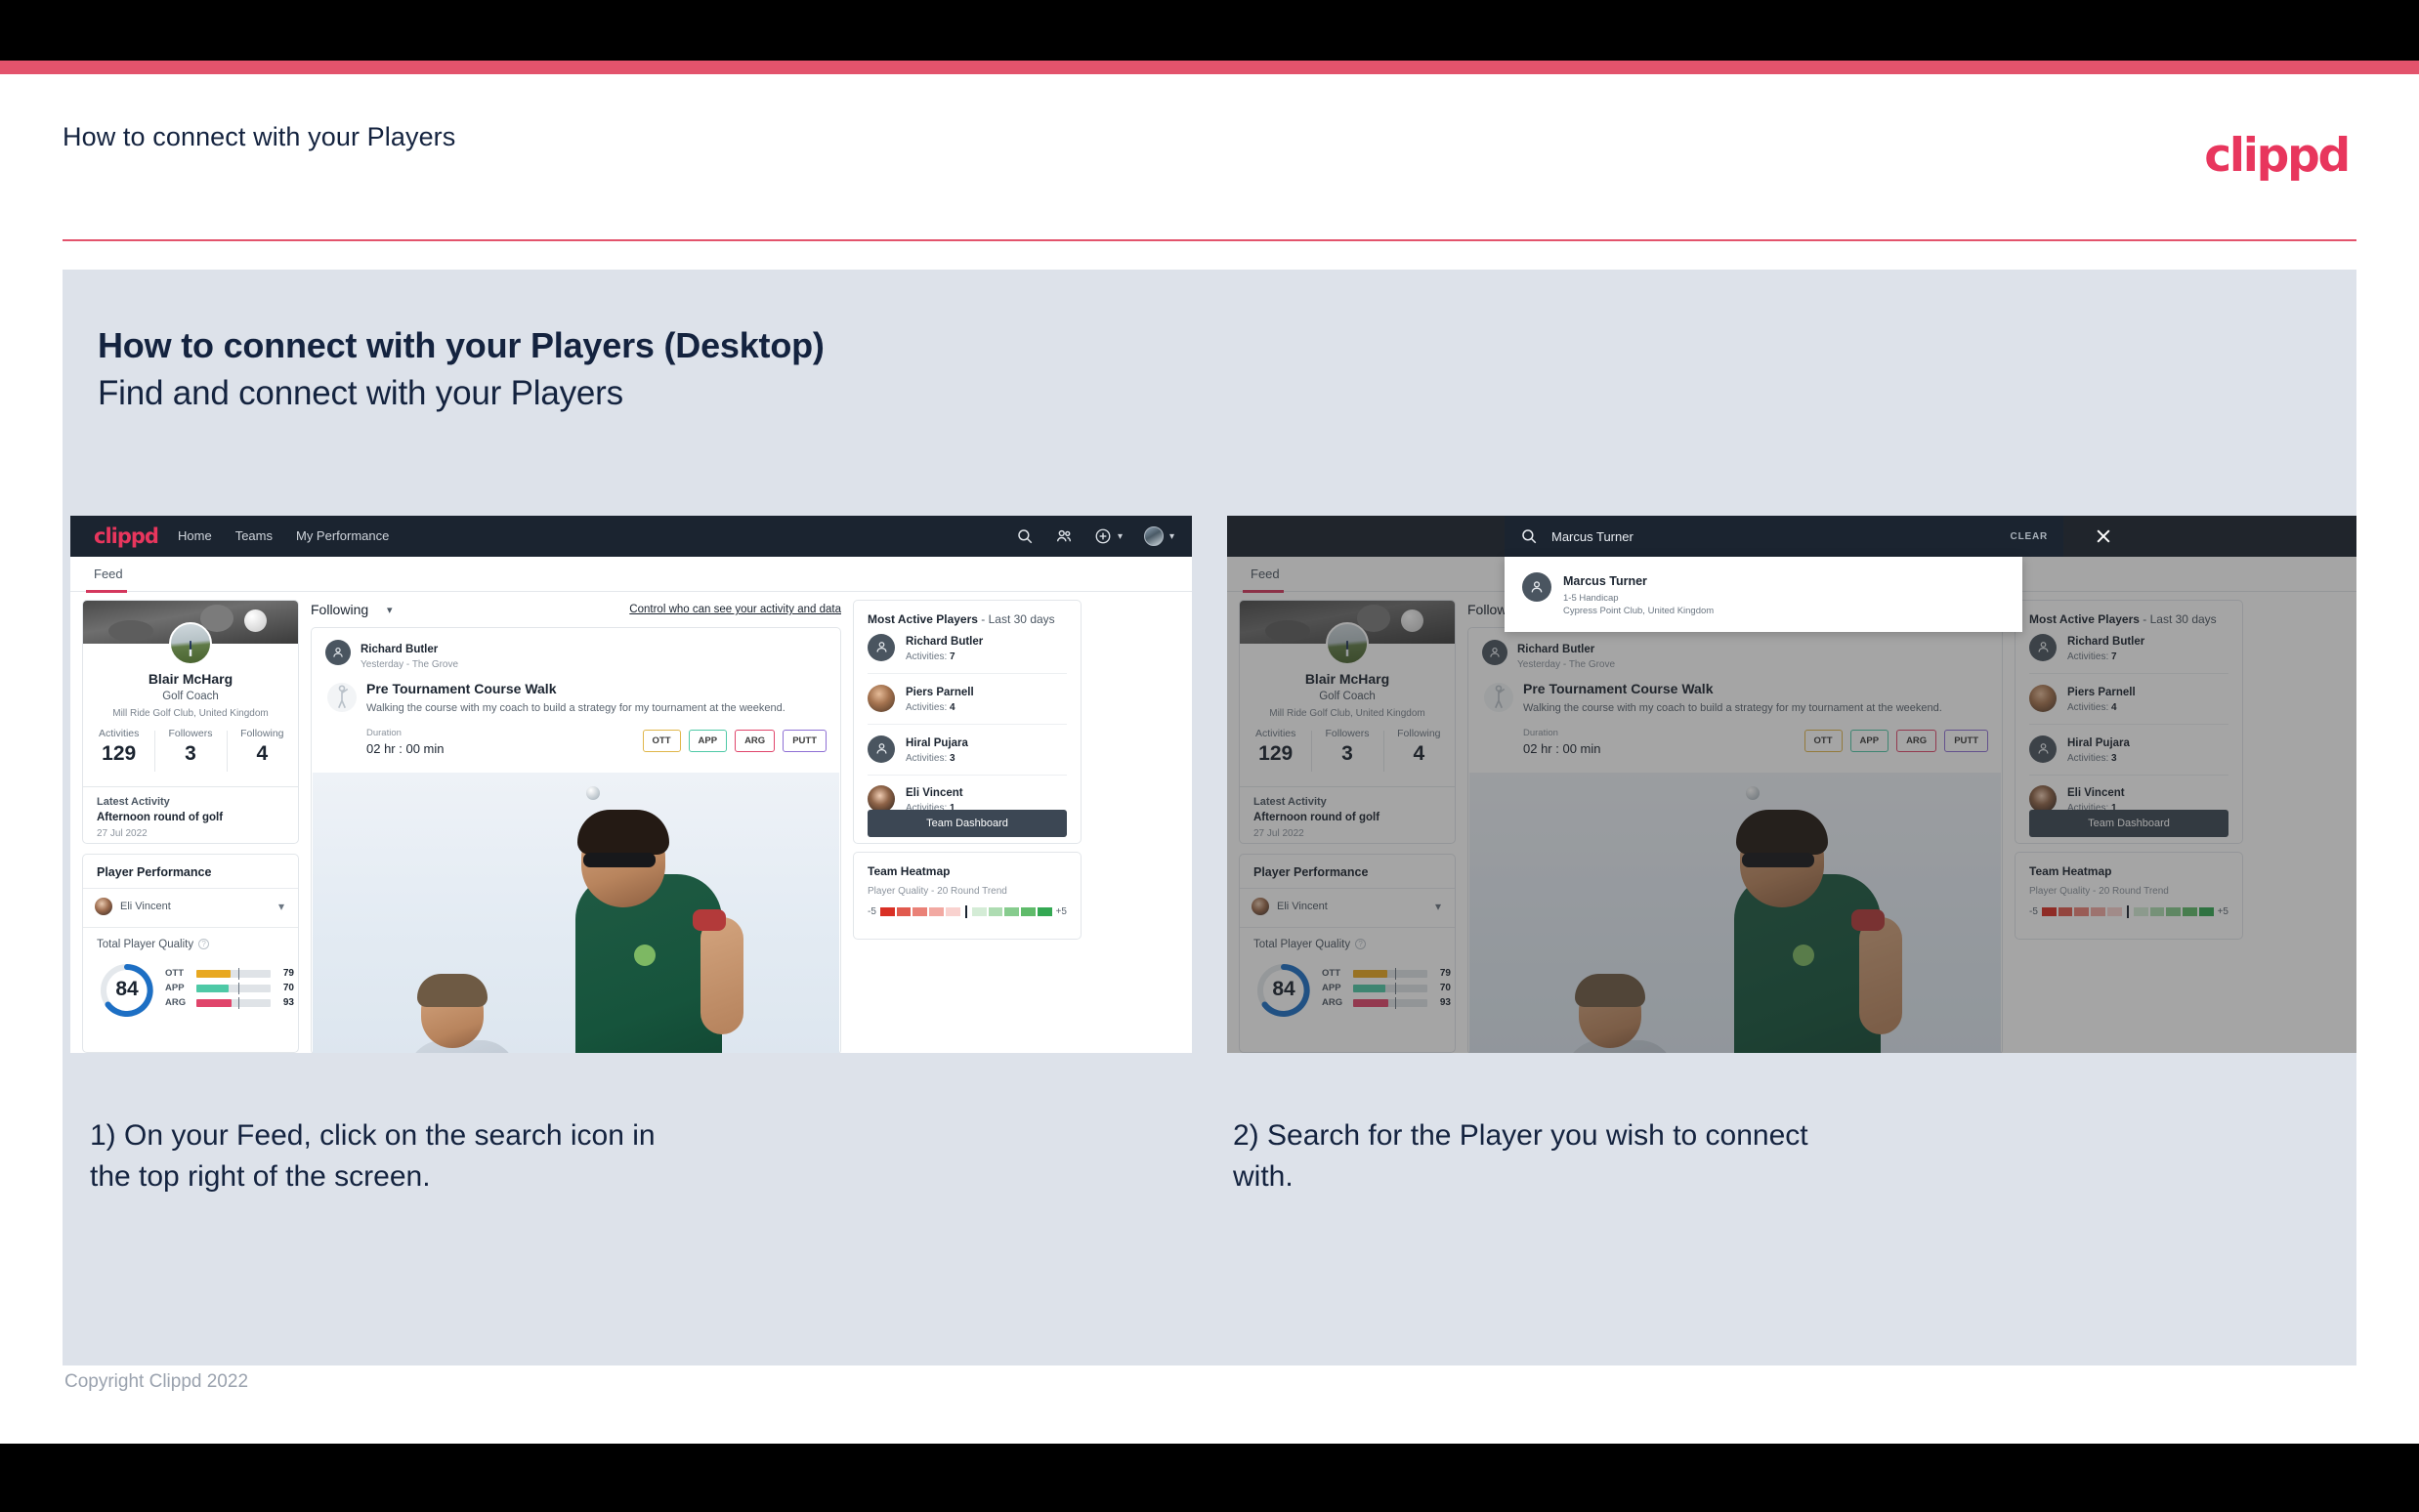  I want to click on post-author-name: Richard Butler, so click(1556, 649).